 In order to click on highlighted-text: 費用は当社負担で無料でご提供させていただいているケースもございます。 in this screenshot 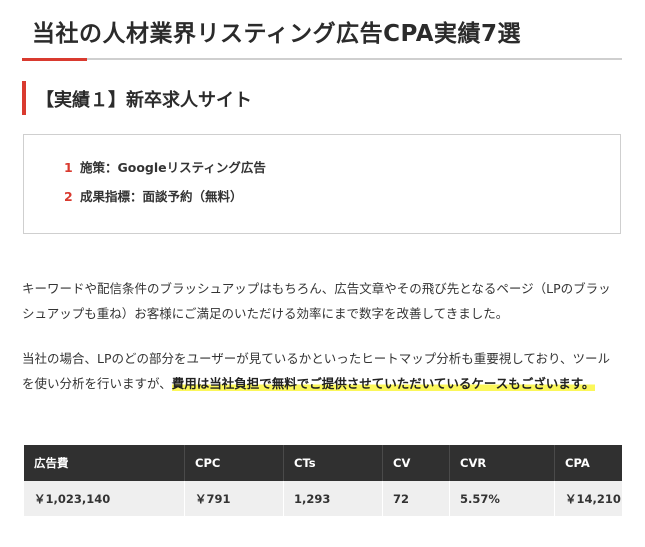, I will do `click(383, 383)`.